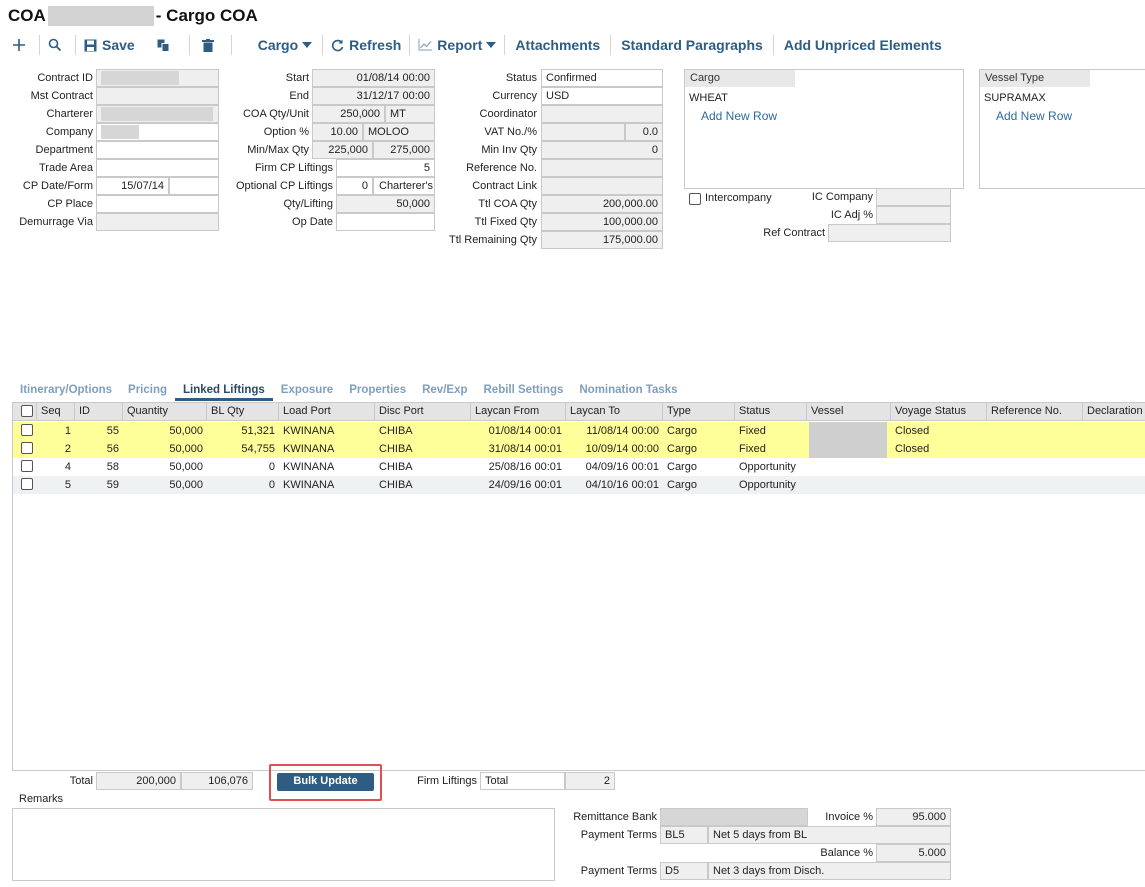 This screenshot has width=1145, height=887. What do you see at coordinates (602, 168) in the screenshot?
I see `reference-no-field` at bounding box center [602, 168].